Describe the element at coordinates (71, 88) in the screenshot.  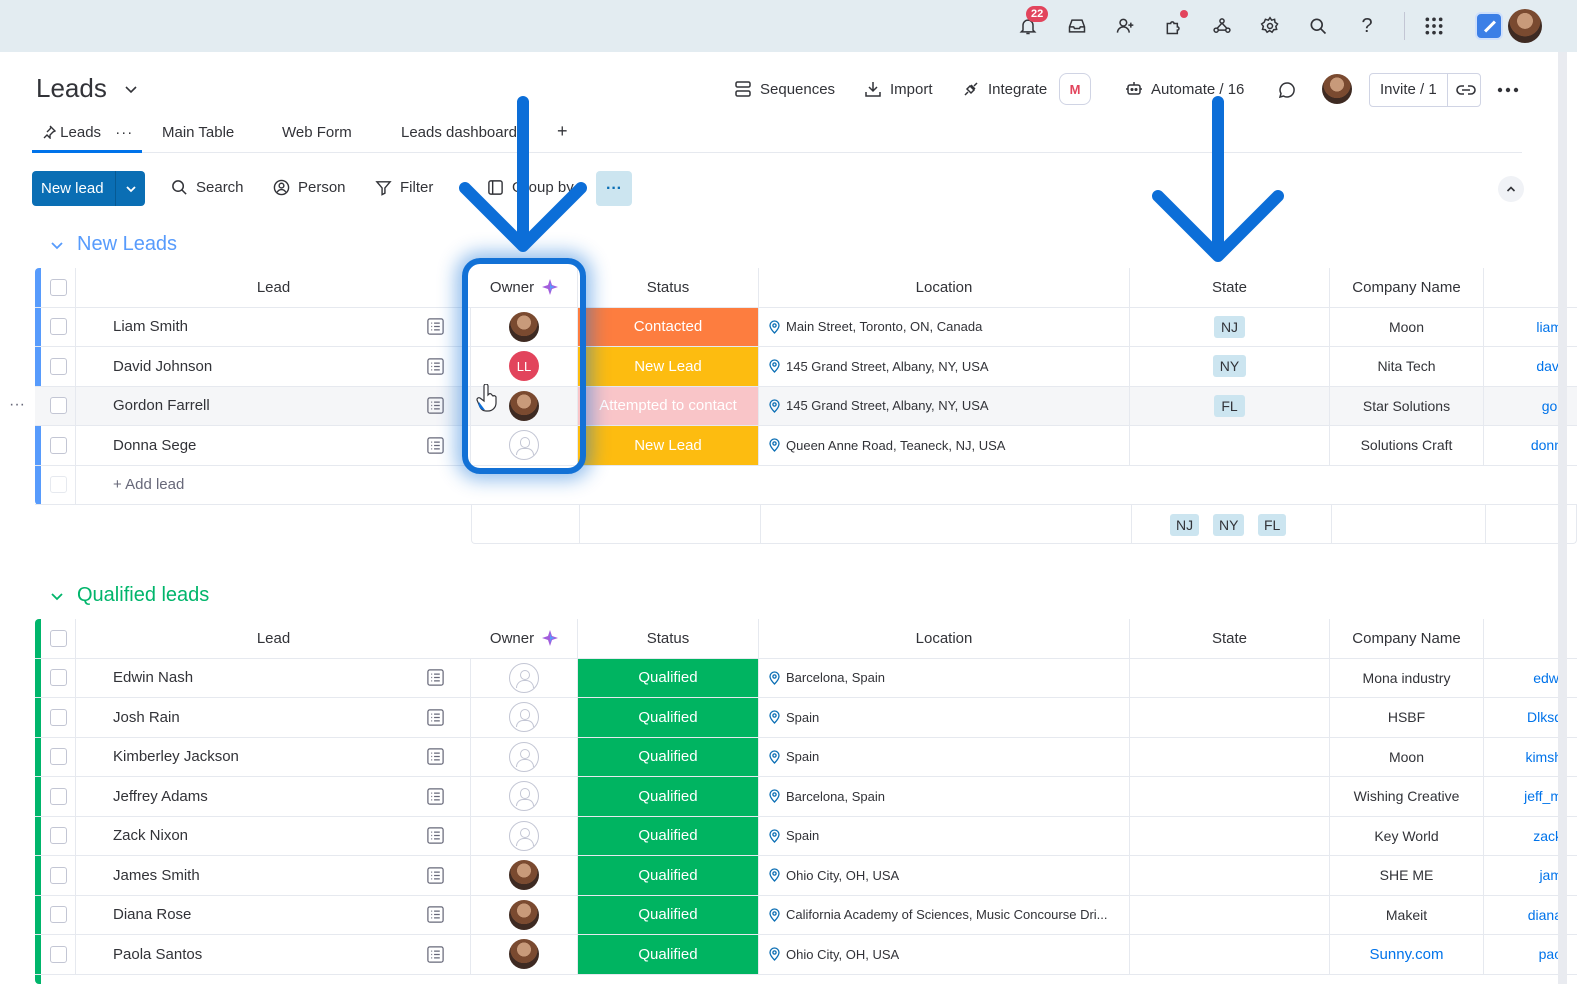
I see `board-title: Leads` at that location.